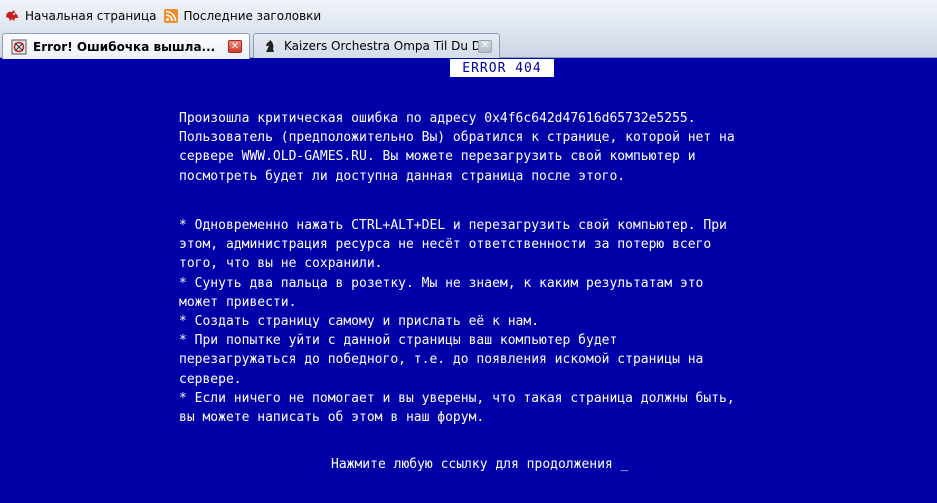 The height and width of the screenshot is (503, 937). Describe the element at coordinates (19, 46) in the screenshot. I see `site-favicon-icon` at that location.